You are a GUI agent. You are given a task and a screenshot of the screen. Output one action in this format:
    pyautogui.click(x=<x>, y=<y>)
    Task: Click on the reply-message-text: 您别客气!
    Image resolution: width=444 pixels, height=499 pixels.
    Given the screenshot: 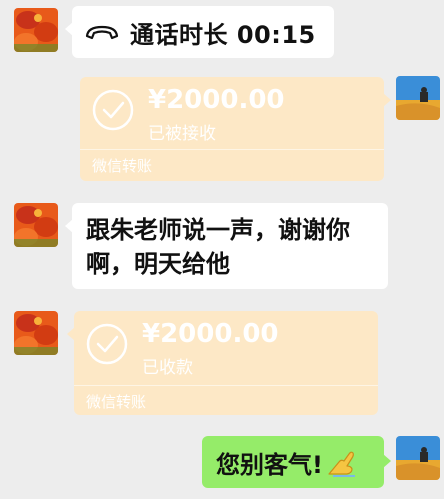 What is the action you would take?
    pyautogui.click(x=269, y=464)
    